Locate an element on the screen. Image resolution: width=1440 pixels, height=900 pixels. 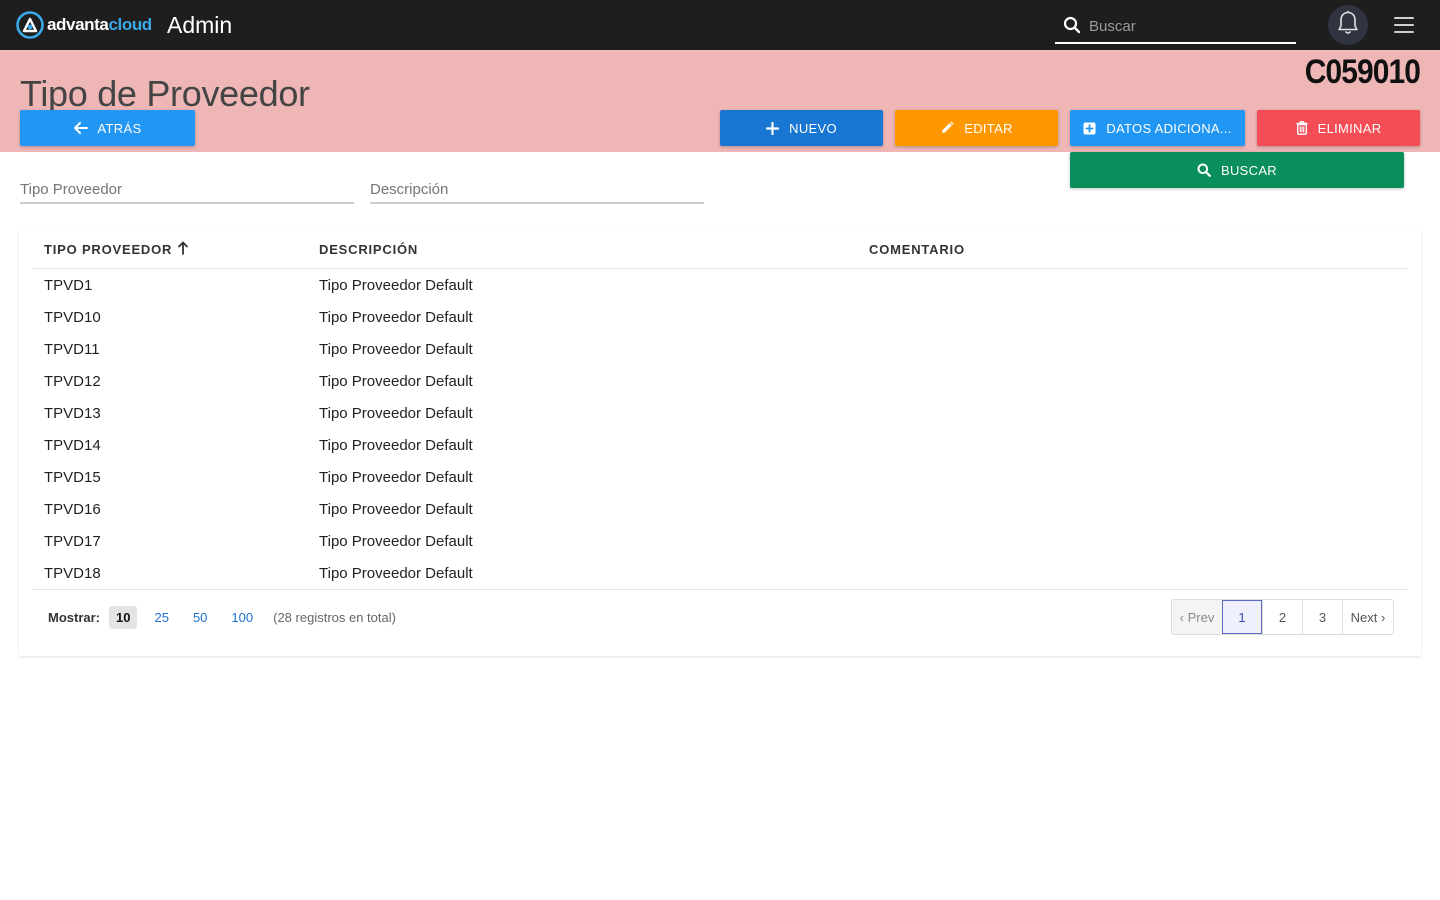
plus-square-icon is located at coordinates (1089, 128).